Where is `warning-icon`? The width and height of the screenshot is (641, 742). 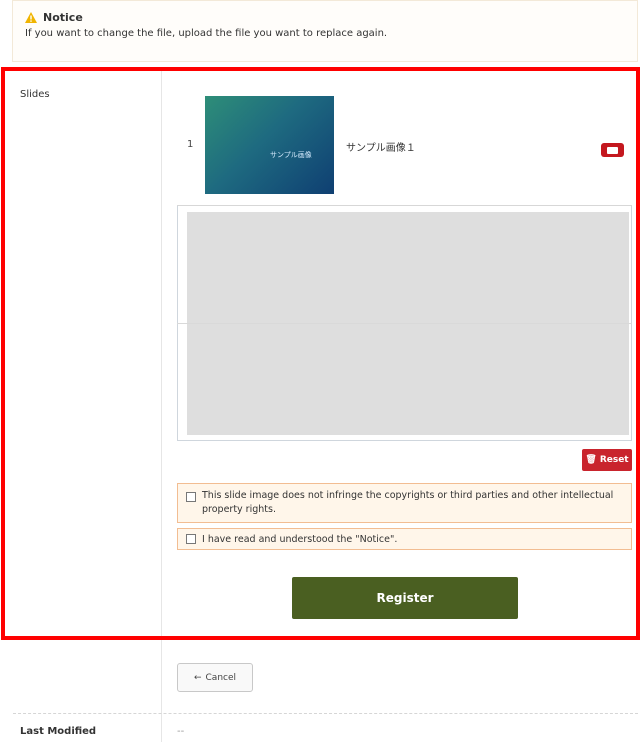
warning-icon is located at coordinates (31, 17).